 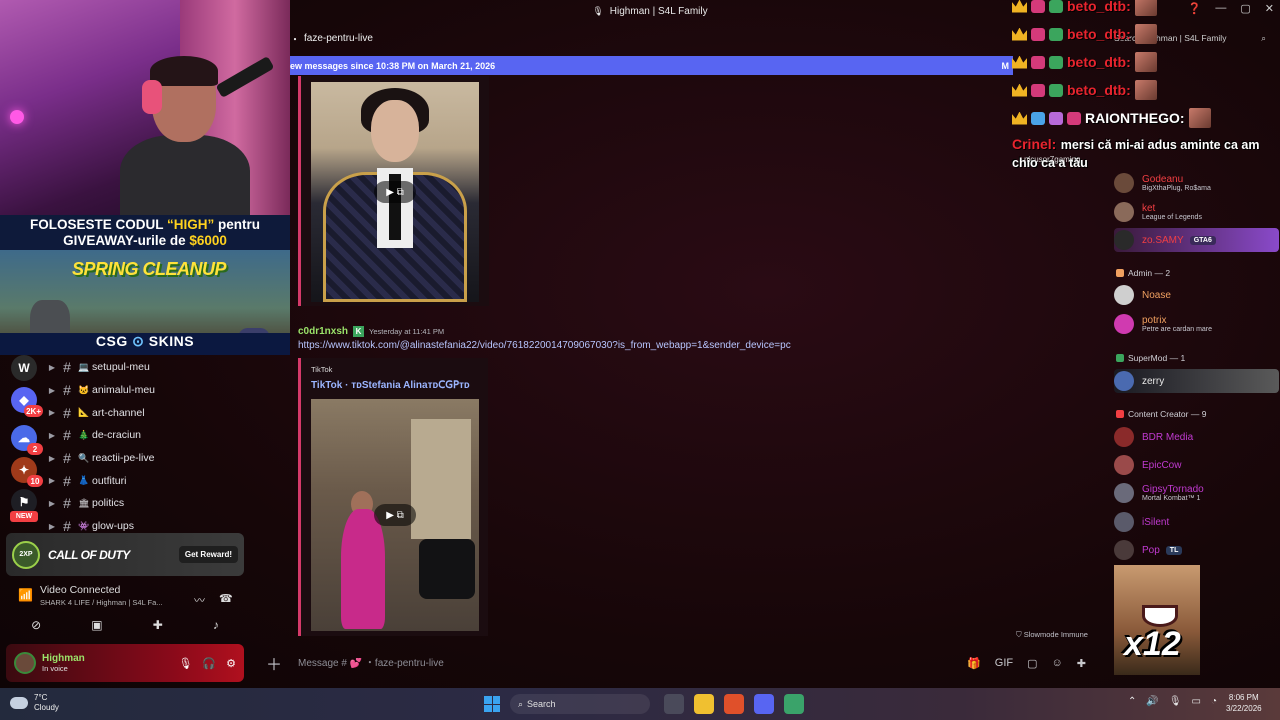 What do you see at coordinates (89, 554) in the screenshot?
I see `cod-title: CALL OF DUTY` at bounding box center [89, 554].